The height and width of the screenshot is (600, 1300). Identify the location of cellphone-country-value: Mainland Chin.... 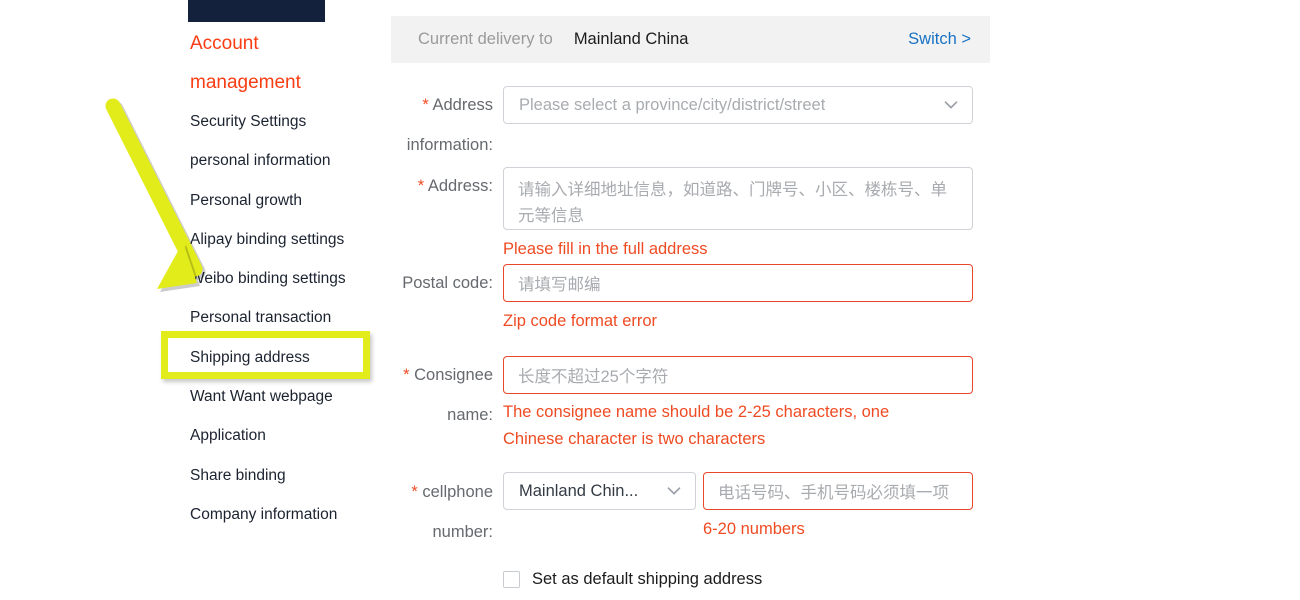
(579, 490).